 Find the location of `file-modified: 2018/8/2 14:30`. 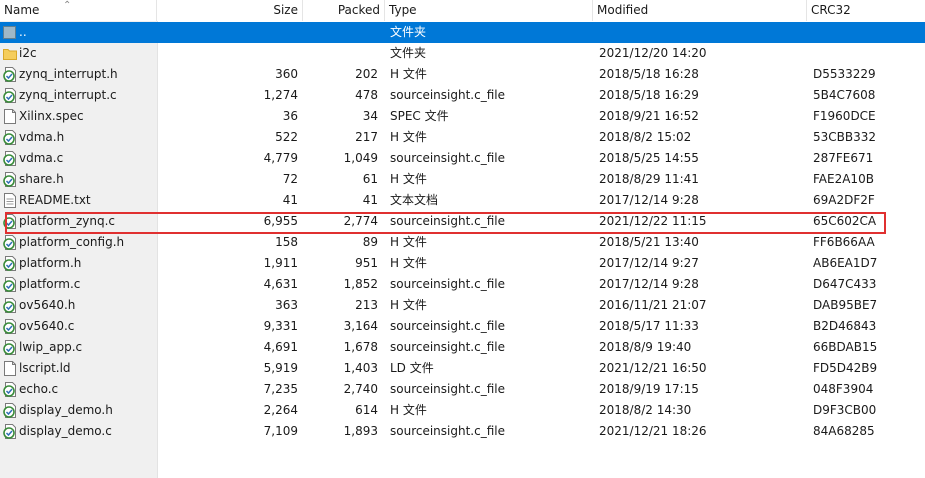

file-modified: 2018/8/2 14:30 is located at coordinates (645, 410).